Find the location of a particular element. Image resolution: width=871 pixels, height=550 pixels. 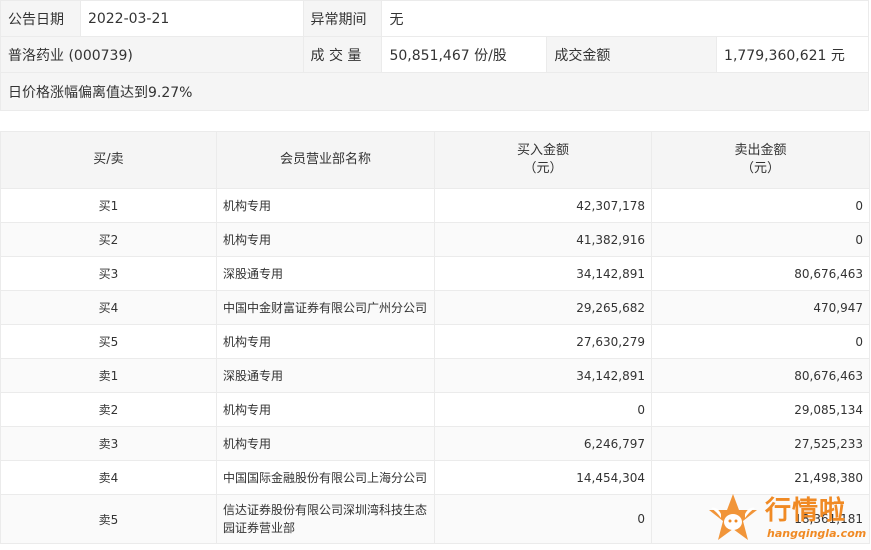

abnormal-period-label: 异常期间 is located at coordinates (342, 18).